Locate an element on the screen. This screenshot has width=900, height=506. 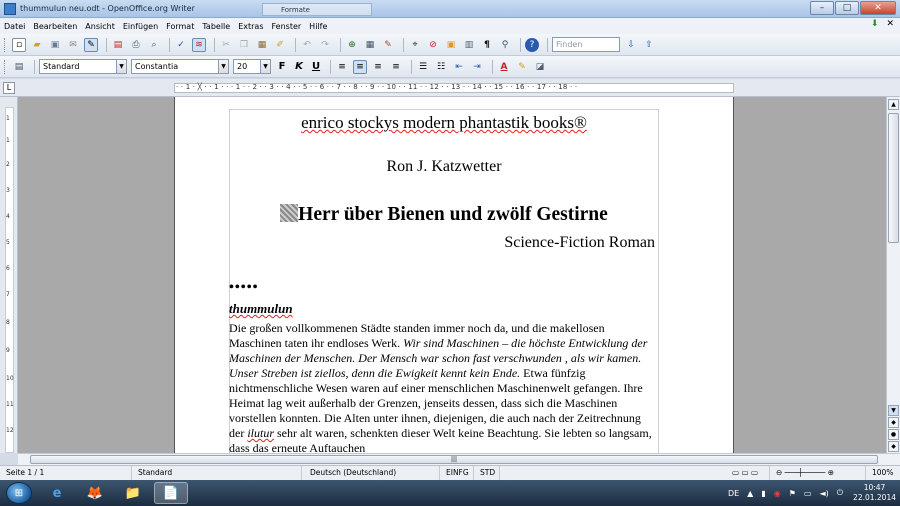
bullets-icon: ☷ is located at coordinates (441, 67).